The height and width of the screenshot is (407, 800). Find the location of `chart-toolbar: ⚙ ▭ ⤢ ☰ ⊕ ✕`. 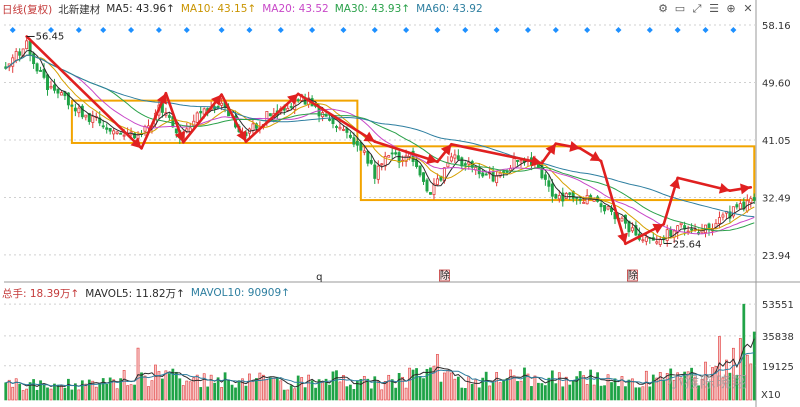

chart-toolbar: ⚙ ▭ ⤢ ☰ ⊕ ✕ is located at coordinates (705, 9).